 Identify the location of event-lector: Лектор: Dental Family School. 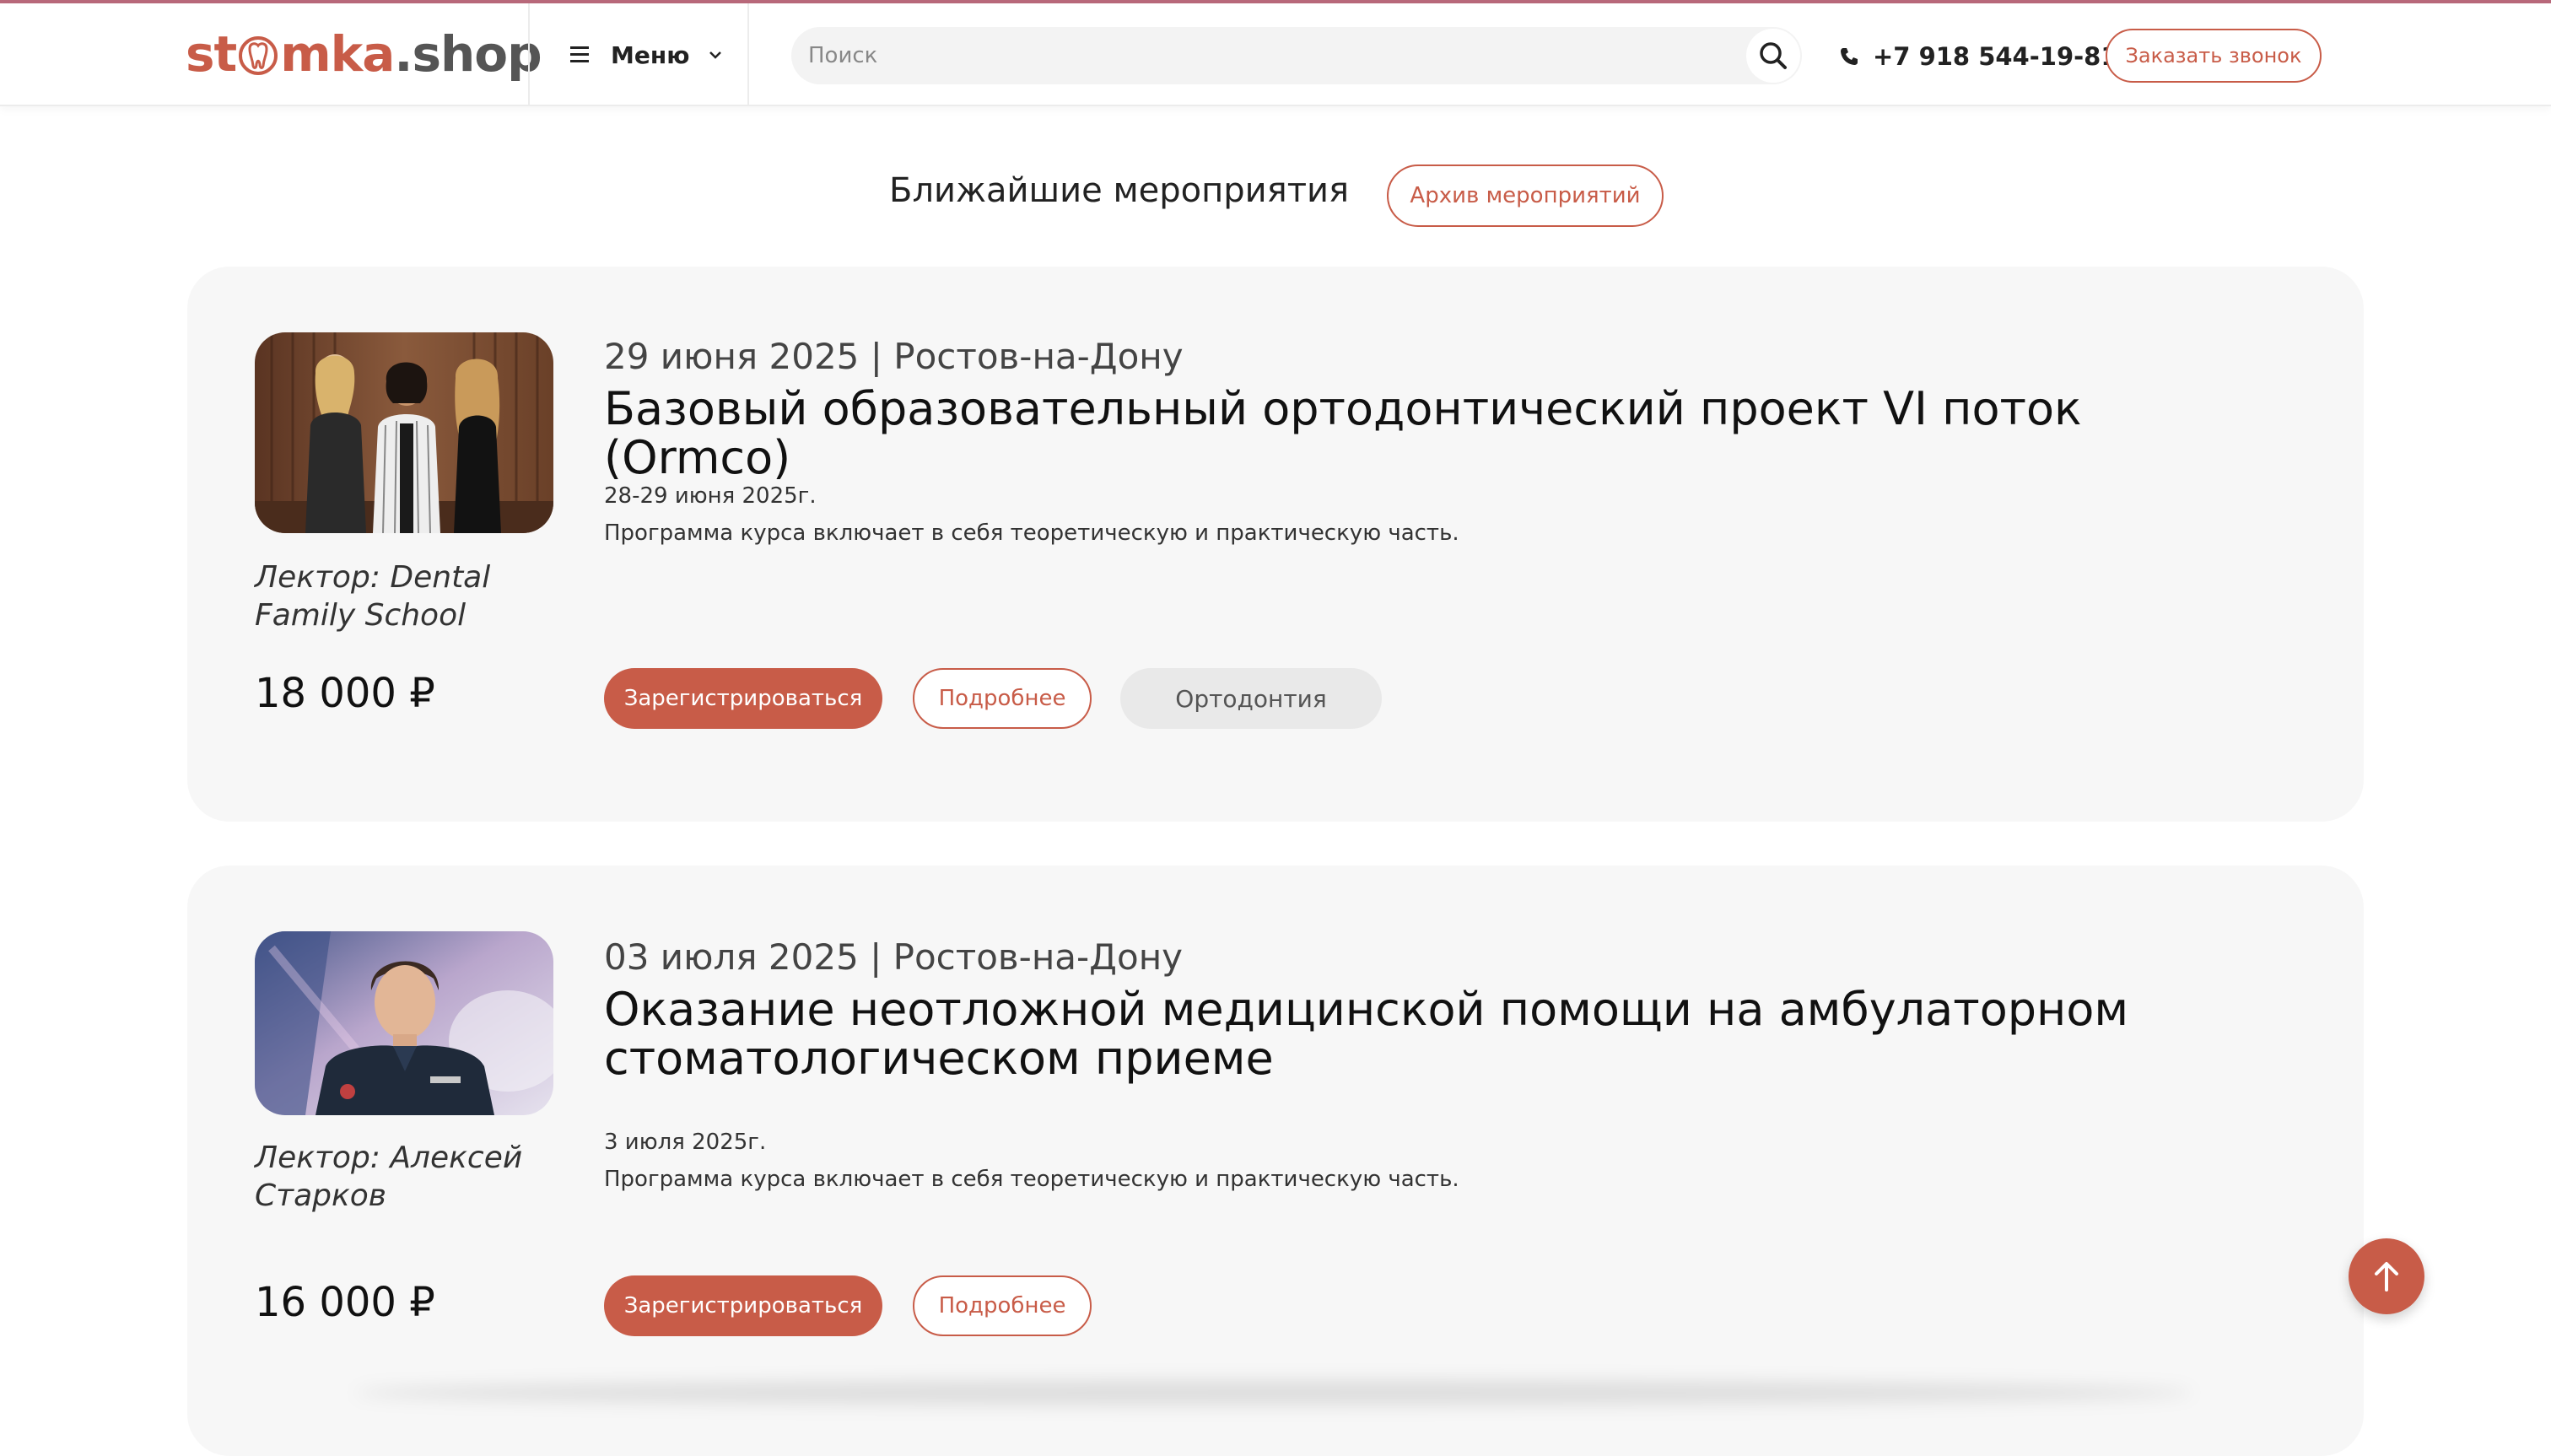
(373, 597).